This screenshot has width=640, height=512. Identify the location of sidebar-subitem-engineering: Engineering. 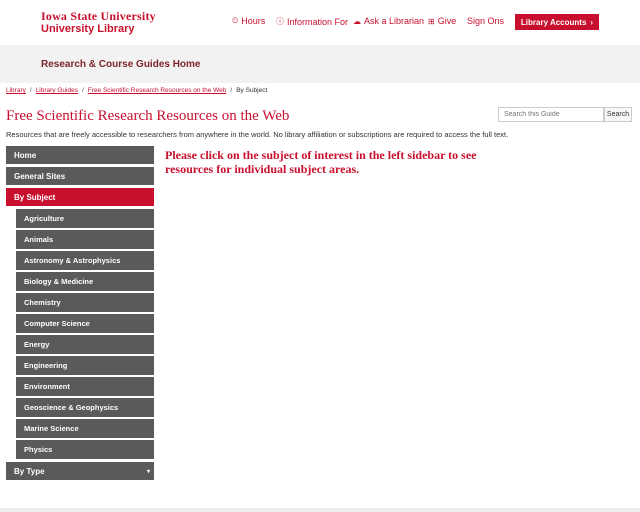
(85, 365).